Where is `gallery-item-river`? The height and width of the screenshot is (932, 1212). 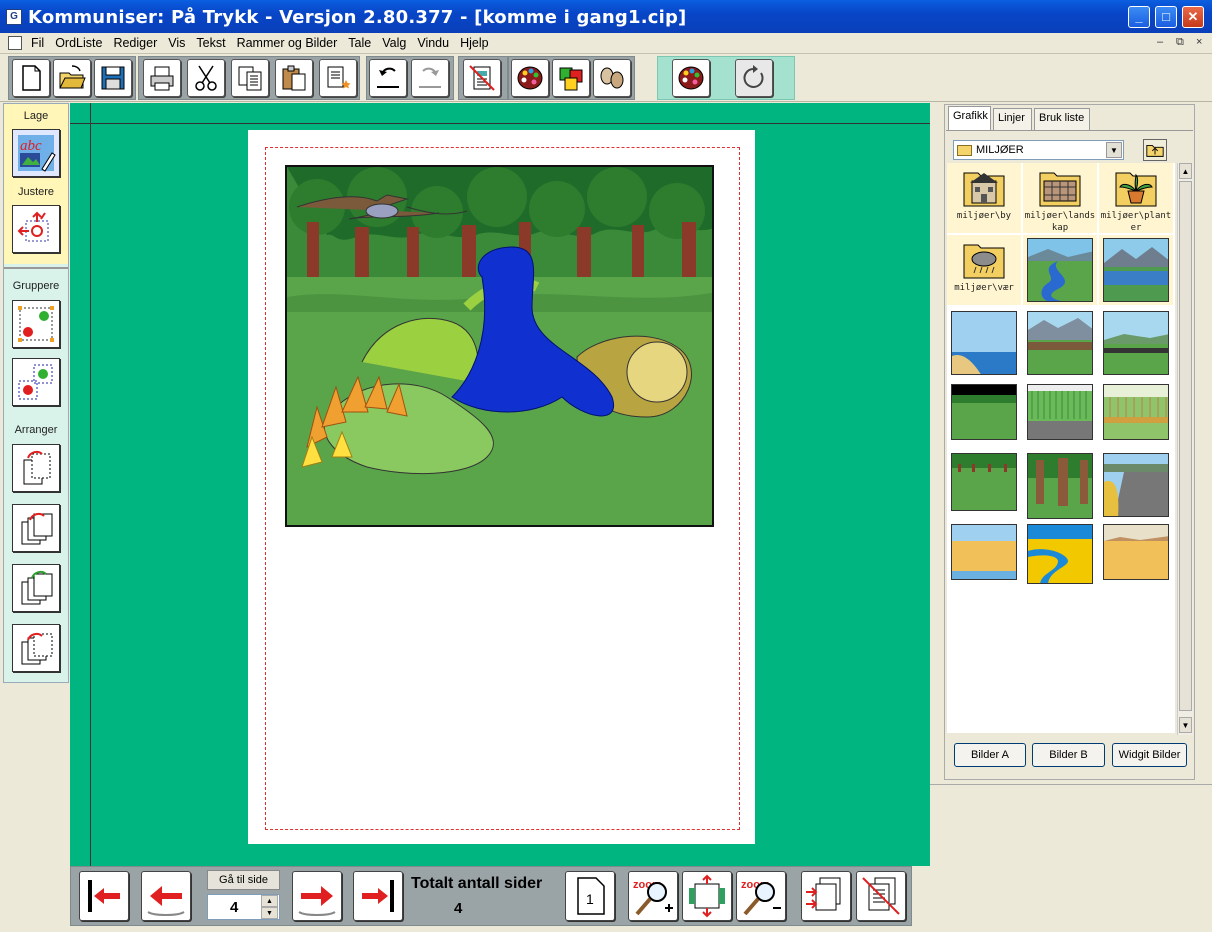 gallery-item-river is located at coordinates (1060, 270).